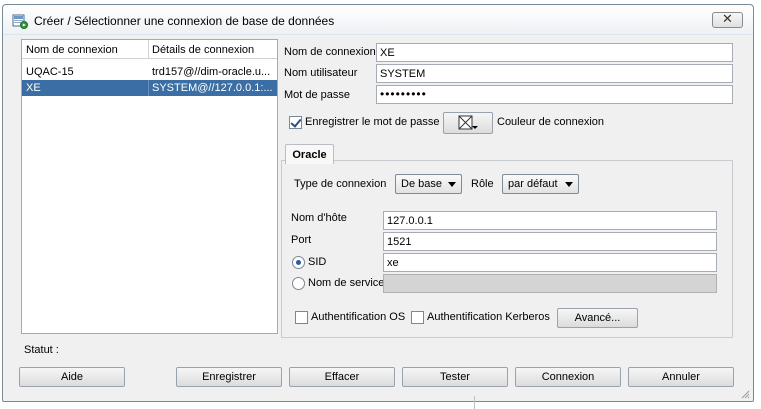 Image resolution: width=761 pixels, height=409 pixels. I want to click on column-header-connection-details: Détails de connexion, so click(203, 50).